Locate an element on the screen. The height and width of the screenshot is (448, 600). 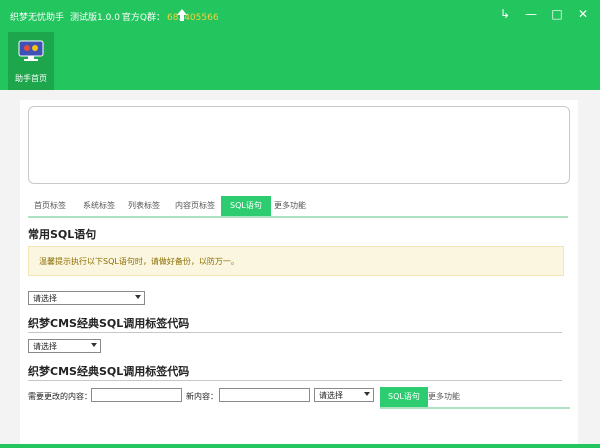
tab-system-tags: 系统标签 is located at coordinates (99, 205).